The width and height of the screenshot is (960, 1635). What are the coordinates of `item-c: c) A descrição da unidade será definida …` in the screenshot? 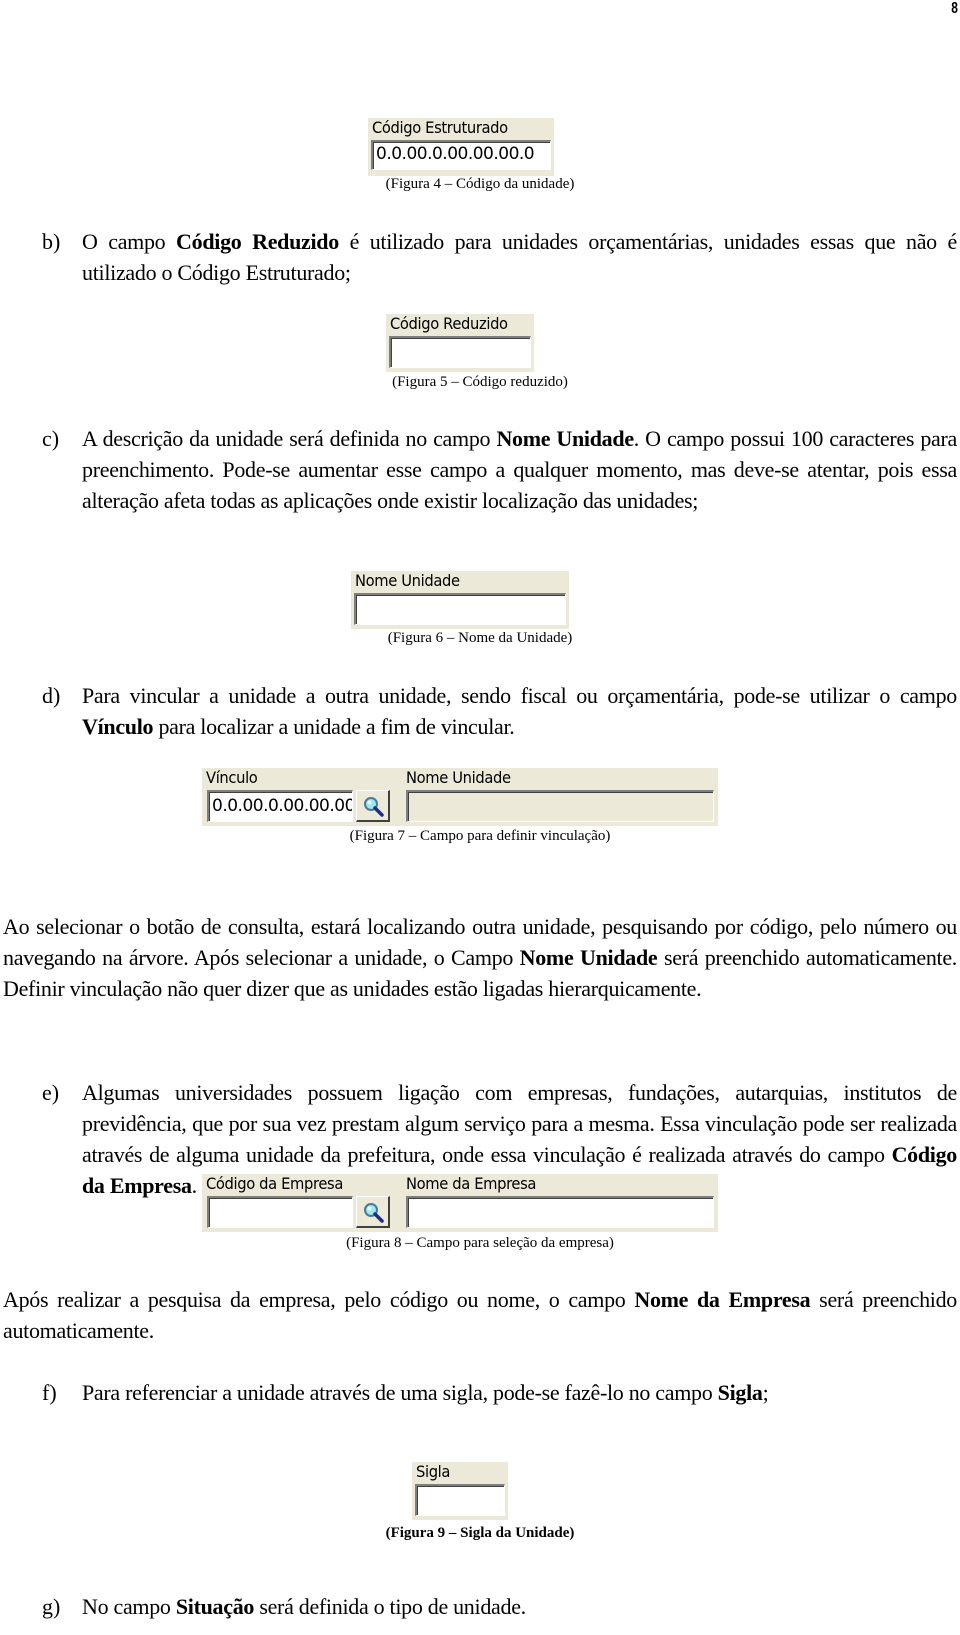 It's located at (499, 469).